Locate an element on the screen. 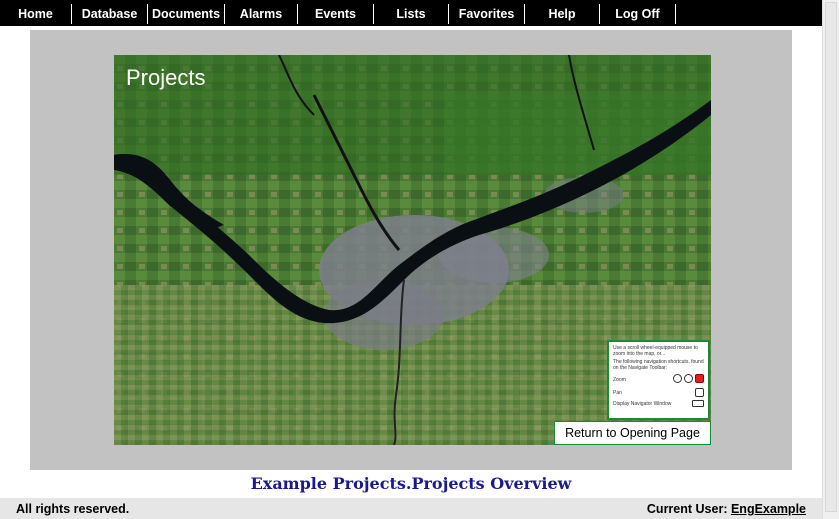 Image resolution: width=839 pixels, height=519 pixels. nav-help: Help is located at coordinates (562, 14).